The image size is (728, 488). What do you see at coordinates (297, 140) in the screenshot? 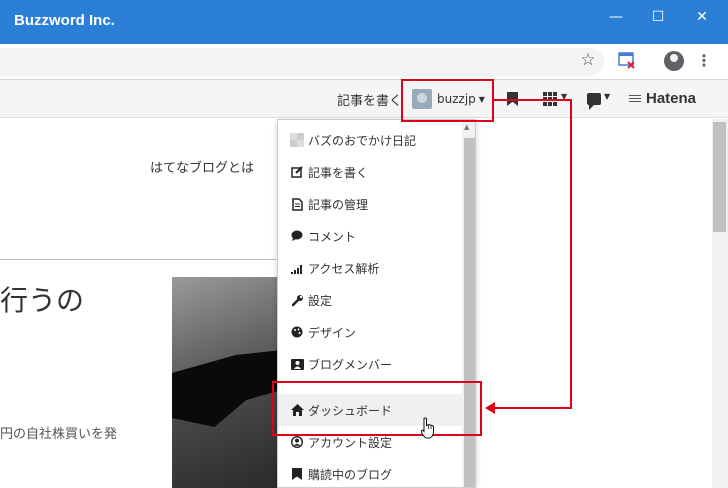
I see `blog-icon` at bounding box center [297, 140].